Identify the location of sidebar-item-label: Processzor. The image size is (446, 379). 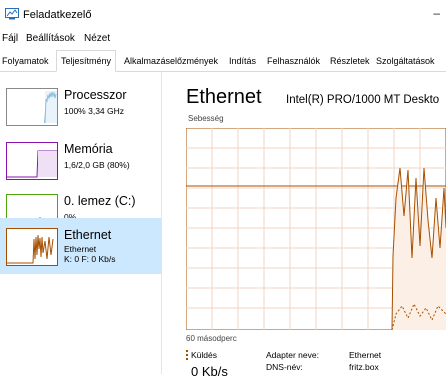
(95, 95).